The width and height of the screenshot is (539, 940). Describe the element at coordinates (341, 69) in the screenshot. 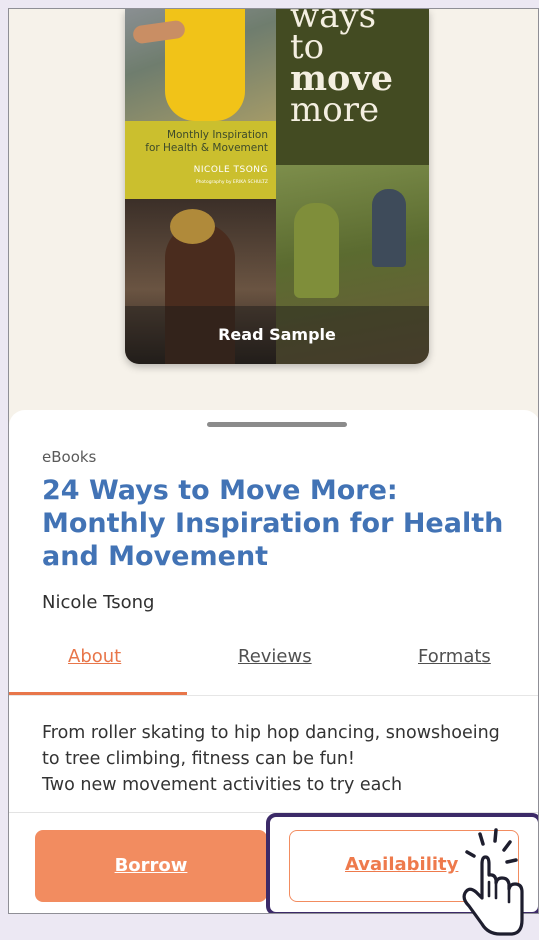

I see `cover-title: ways to move more` at that location.